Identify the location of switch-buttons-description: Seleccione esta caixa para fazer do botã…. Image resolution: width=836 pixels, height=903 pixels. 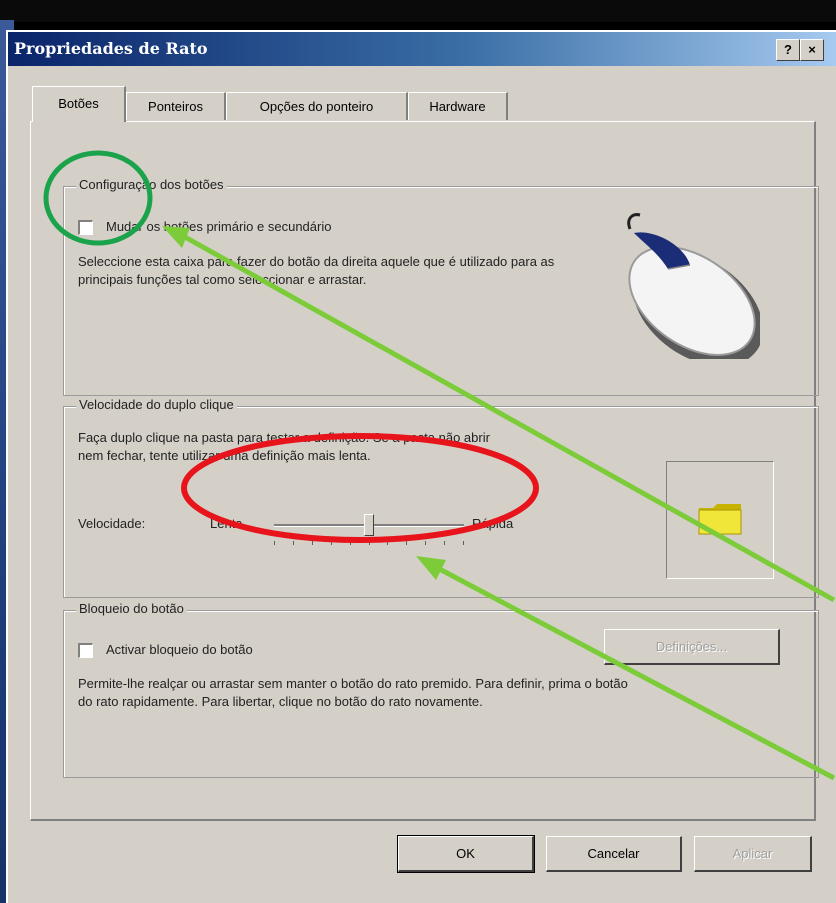
(316, 270).